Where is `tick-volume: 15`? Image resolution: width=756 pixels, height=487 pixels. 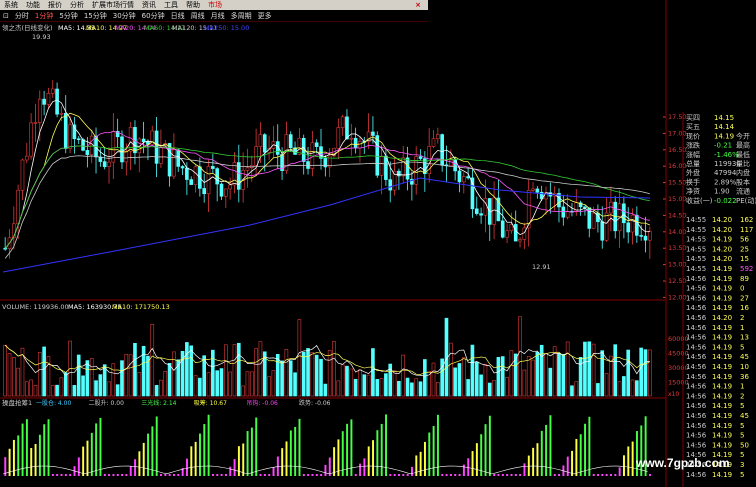
tick-volume: 15 is located at coordinates (744, 259).